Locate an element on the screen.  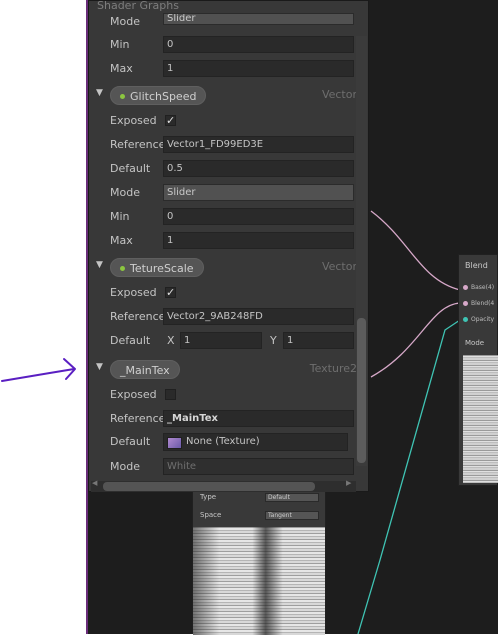
property-type: Texture2 is located at coordinates (333, 368).